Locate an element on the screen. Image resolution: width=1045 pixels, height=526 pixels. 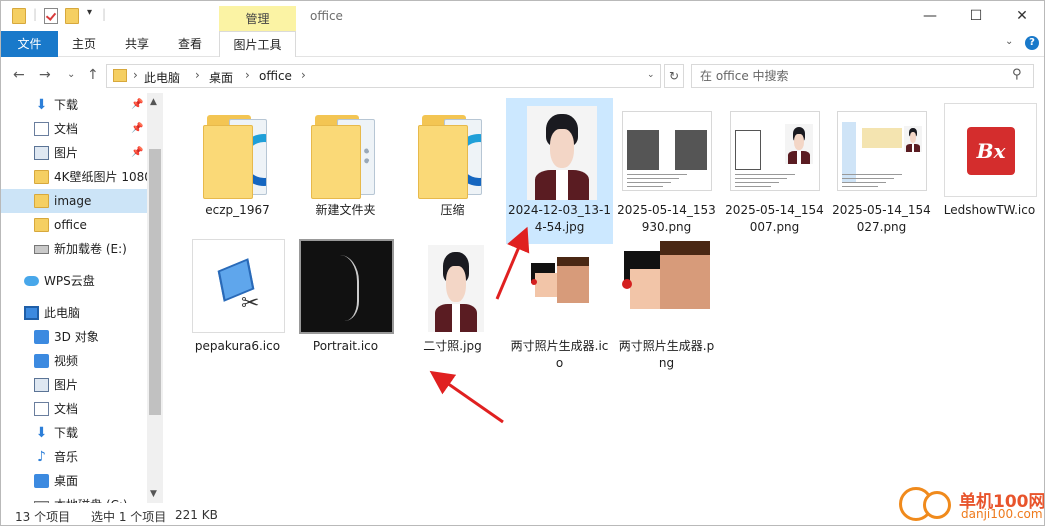
nav-item-label: 图片 is located at coordinates (66, 153).